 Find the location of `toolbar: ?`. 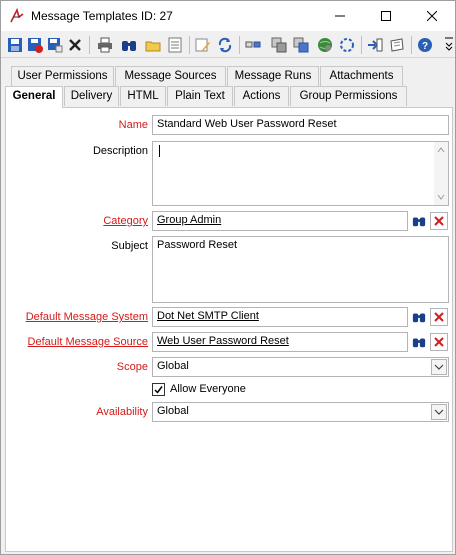

toolbar: ? is located at coordinates (228, 45).